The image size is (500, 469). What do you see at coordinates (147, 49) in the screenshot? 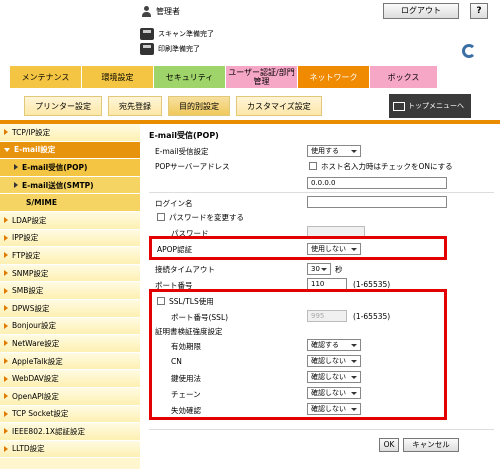
I see `printer-icon` at bounding box center [147, 49].